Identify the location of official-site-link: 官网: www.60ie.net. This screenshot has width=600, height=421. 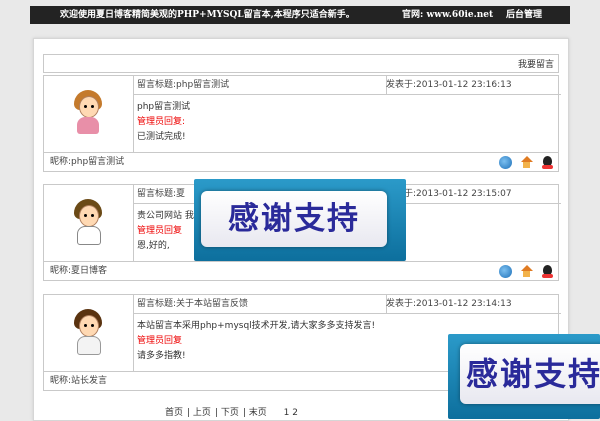
(447, 15).